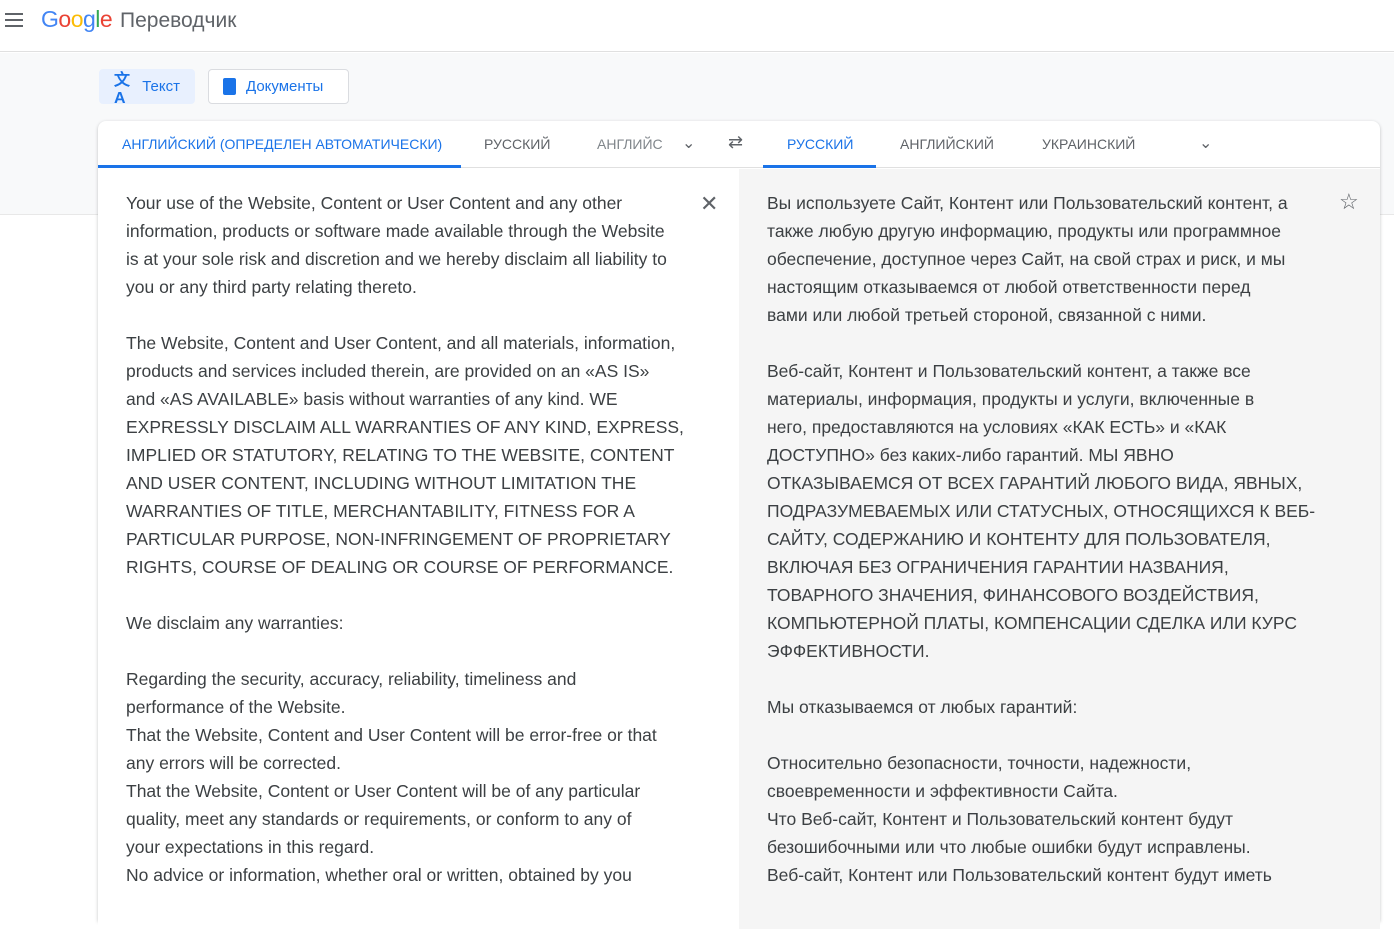 The height and width of the screenshot is (929, 1394). What do you see at coordinates (623, 144) in the screenshot?
I see `tab-source-english: АНГЛИЙС` at bounding box center [623, 144].